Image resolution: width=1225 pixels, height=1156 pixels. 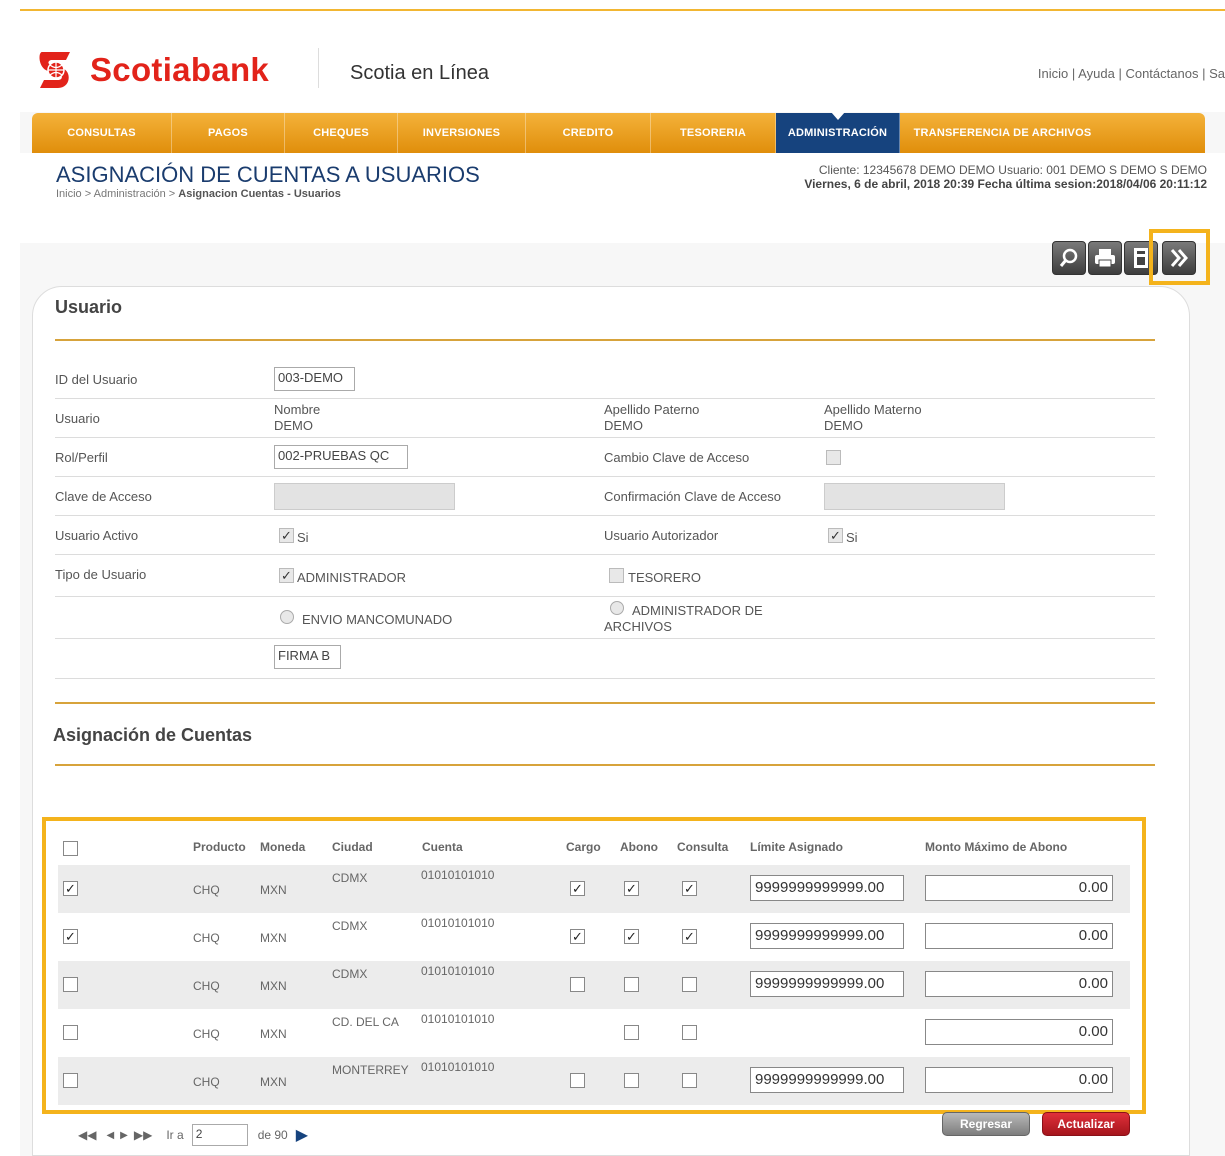 I want to click on print-button, so click(x=1105, y=258).